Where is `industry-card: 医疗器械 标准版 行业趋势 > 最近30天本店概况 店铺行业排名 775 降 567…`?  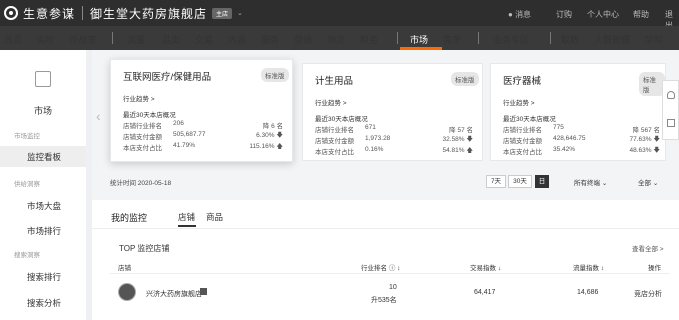 industry-card: 医疗器械 标准版 行业趋势 > 最近30天本店概况 店铺行业排名 775 降 567… is located at coordinates (578, 112).